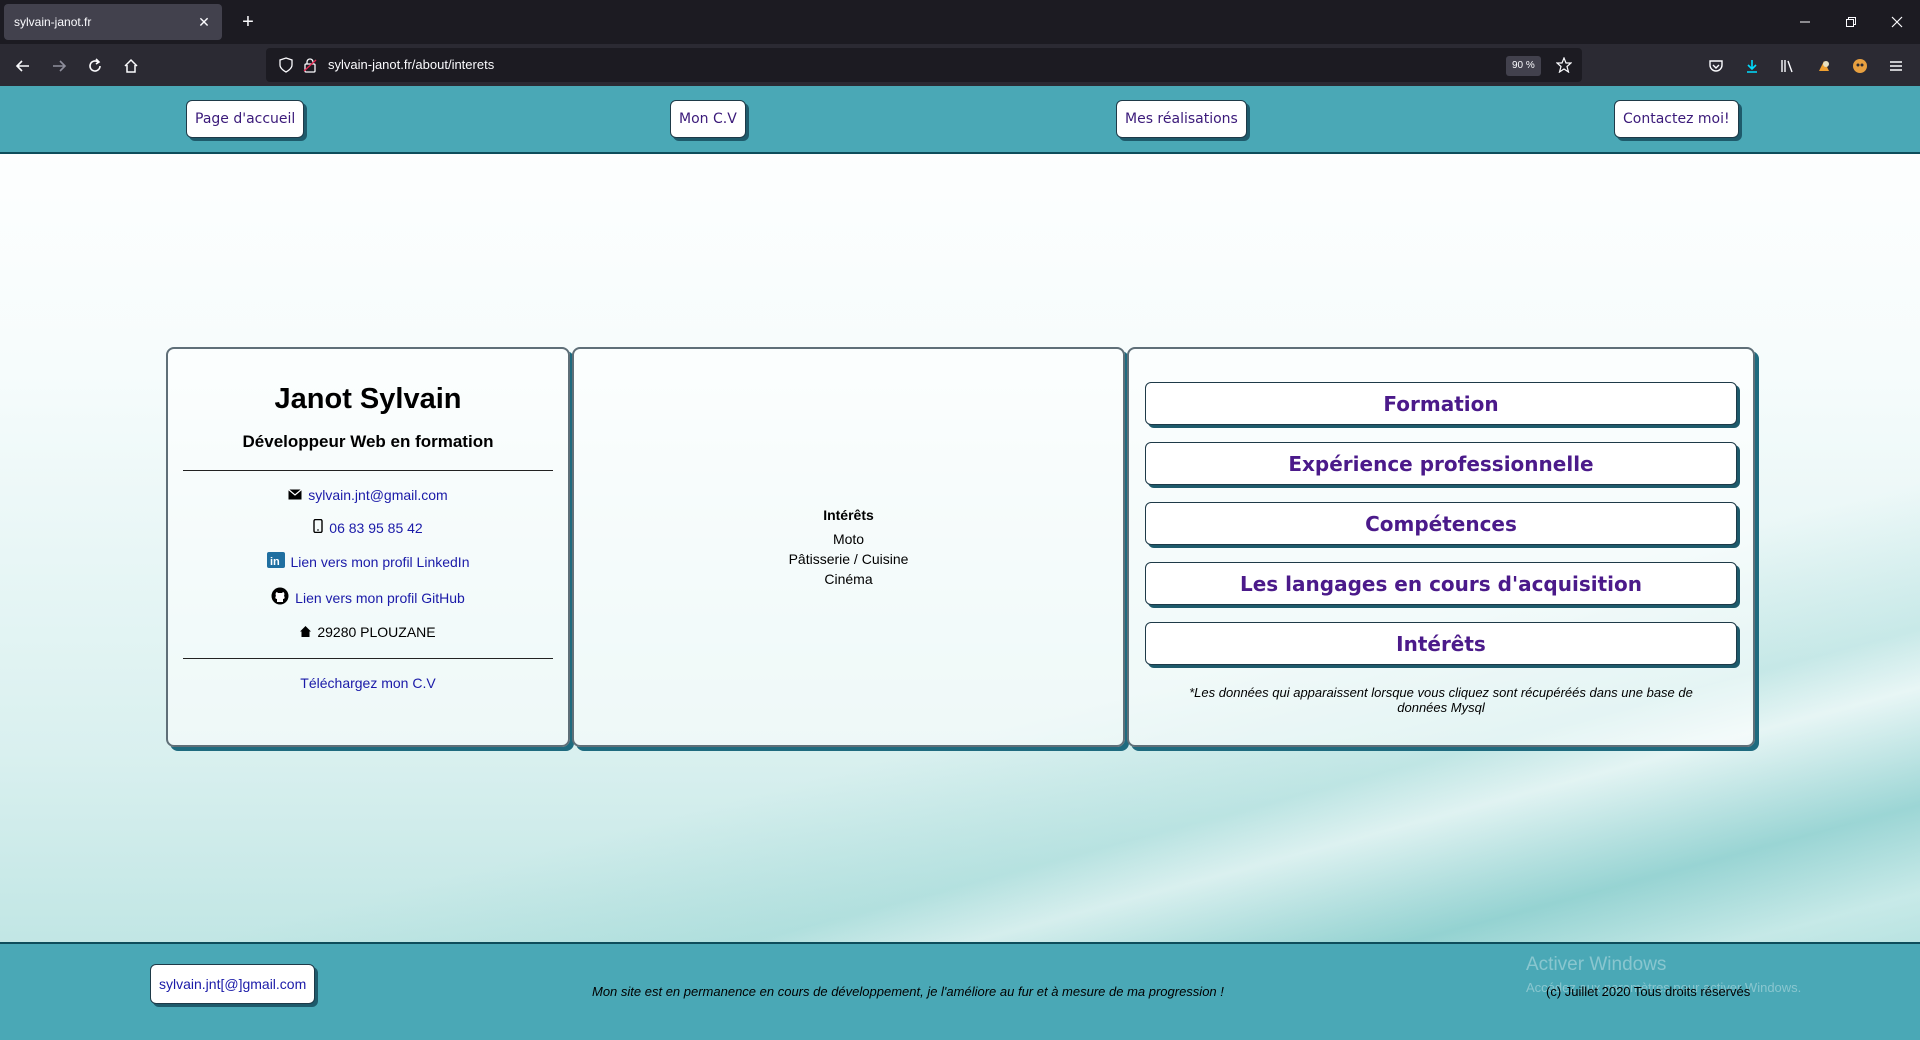 This screenshot has height=1040, width=1920. I want to click on minimize-icon, so click(1805, 22).